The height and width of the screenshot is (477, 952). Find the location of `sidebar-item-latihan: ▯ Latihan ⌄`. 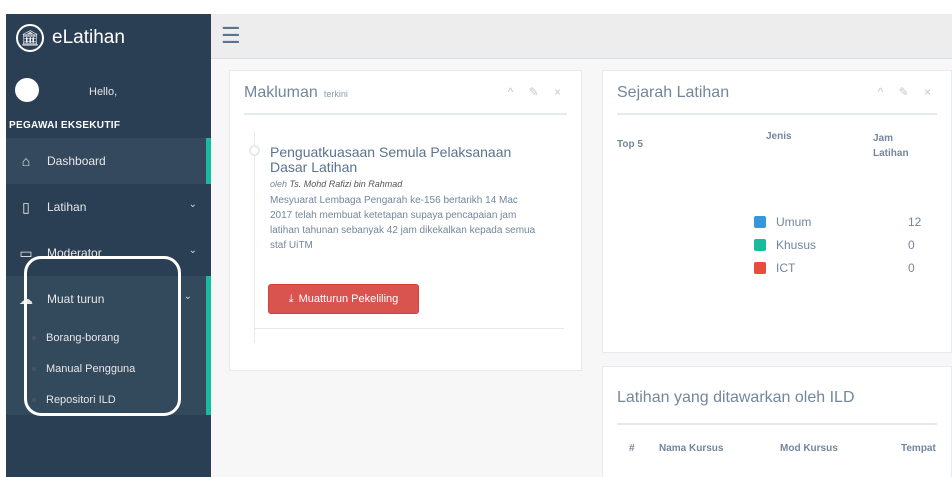

sidebar-item-latihan: ▯ Latihan ⌄ is located at coordinates (108, 207).